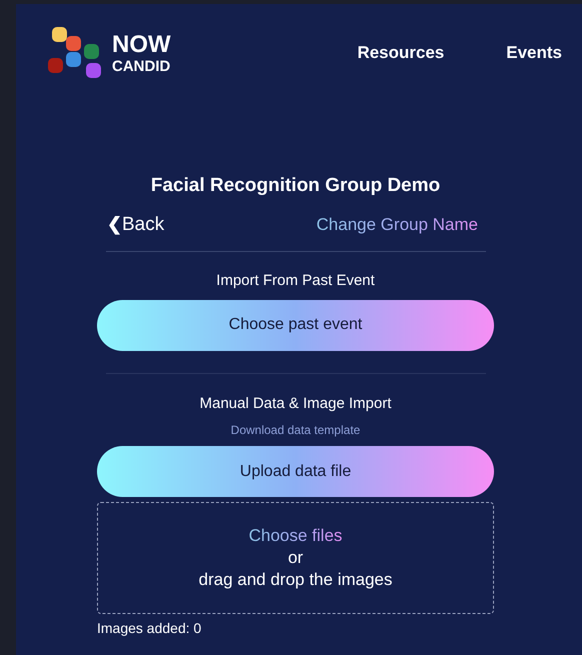 The width and height of the screenshot is (582, 655). Describe the element at coordinates (295, 430) in the screenshot. I see `download-template-link: Download data template` at that location.